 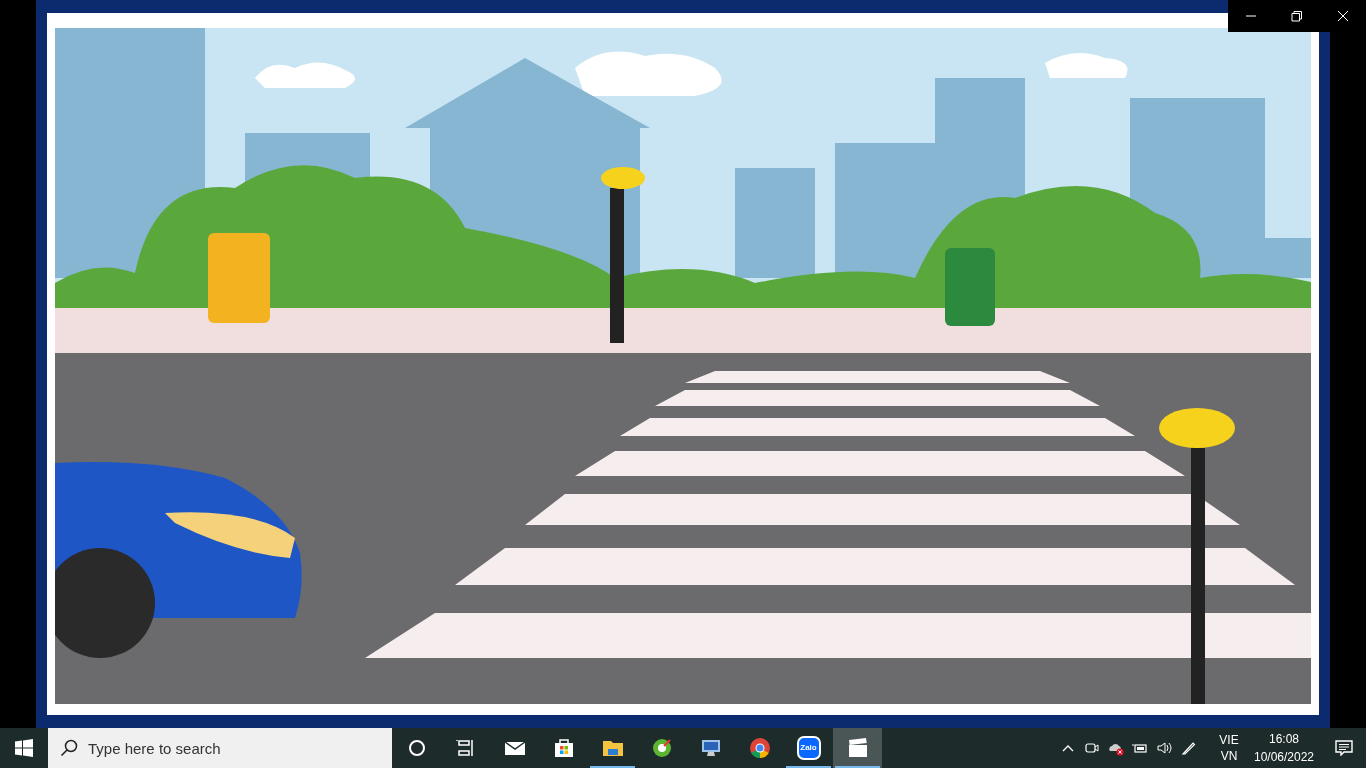 What do you see at coordinates (1229, 748) in the screenshot?
I see `language-indicator: VIE VN` at bounding box center [1229, 748].